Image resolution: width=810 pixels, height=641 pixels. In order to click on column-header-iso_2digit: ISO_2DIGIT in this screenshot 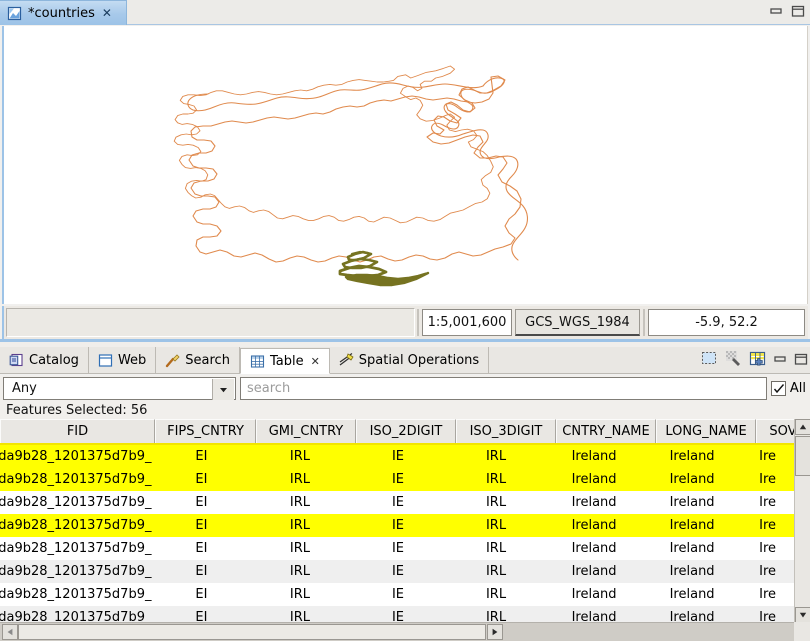, I will do `click(406, 431)`.